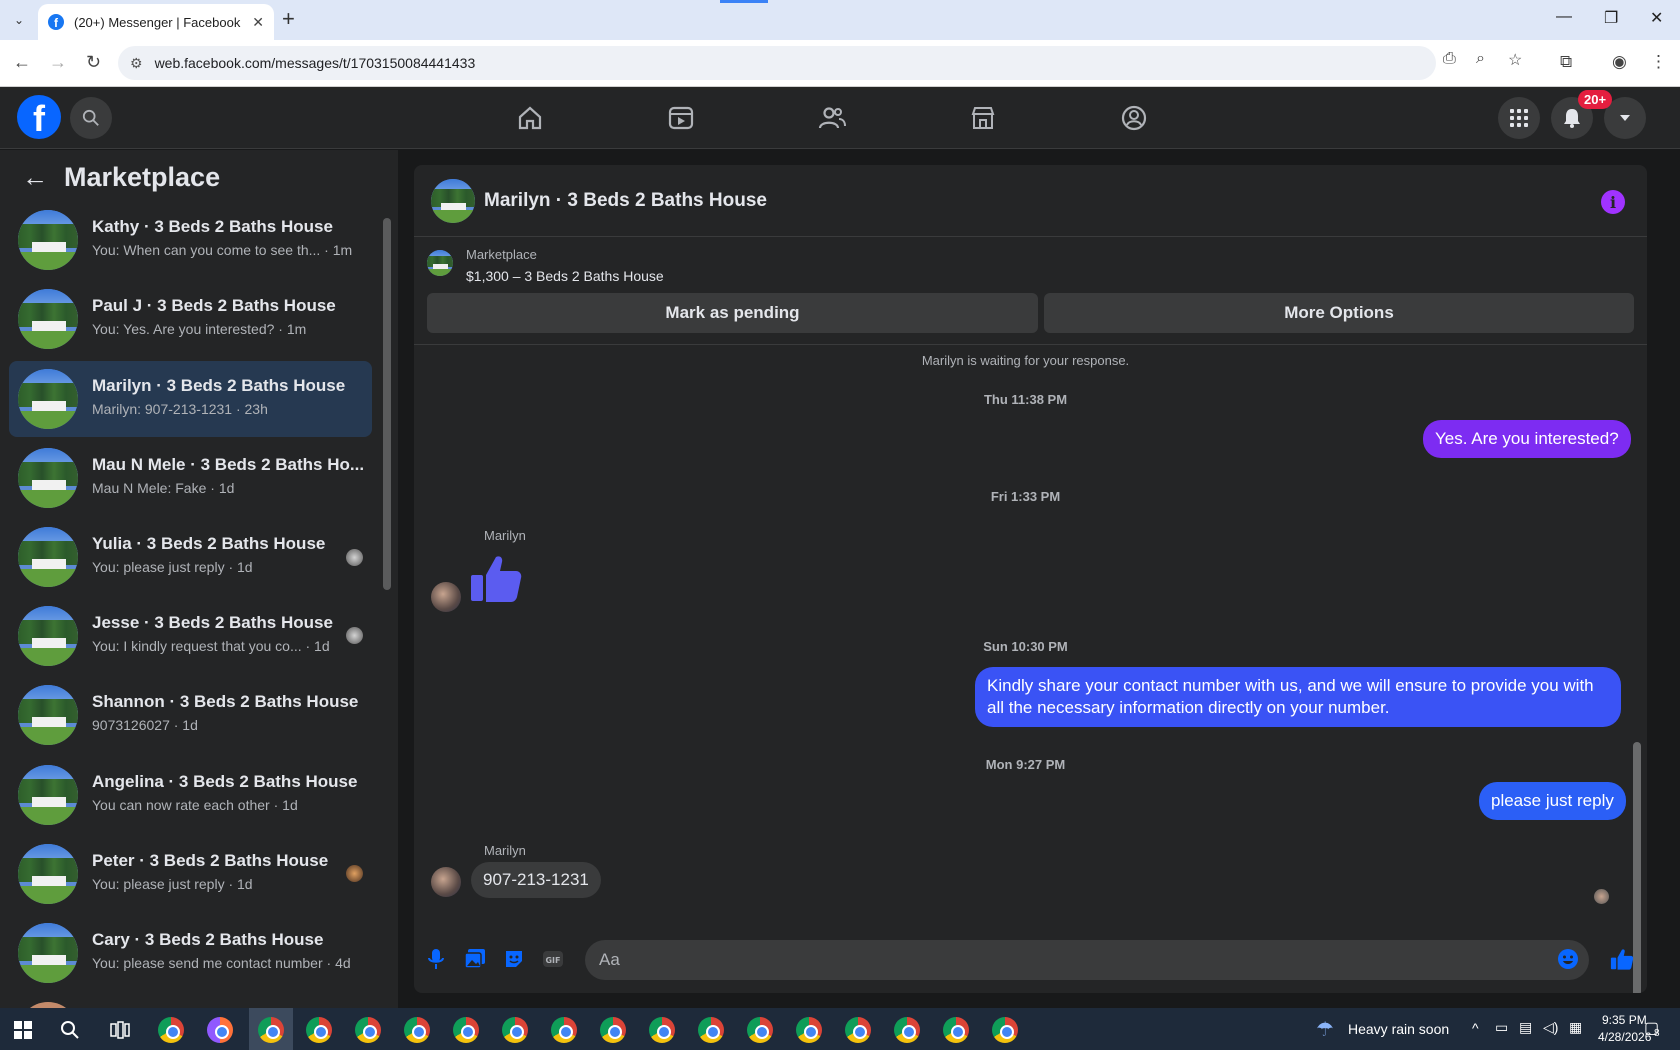  What do you see at coordinates (1658, 62) in the screenshot?
I see `browser-menu-icon: ⋮` at bounding box center [1658, 62].